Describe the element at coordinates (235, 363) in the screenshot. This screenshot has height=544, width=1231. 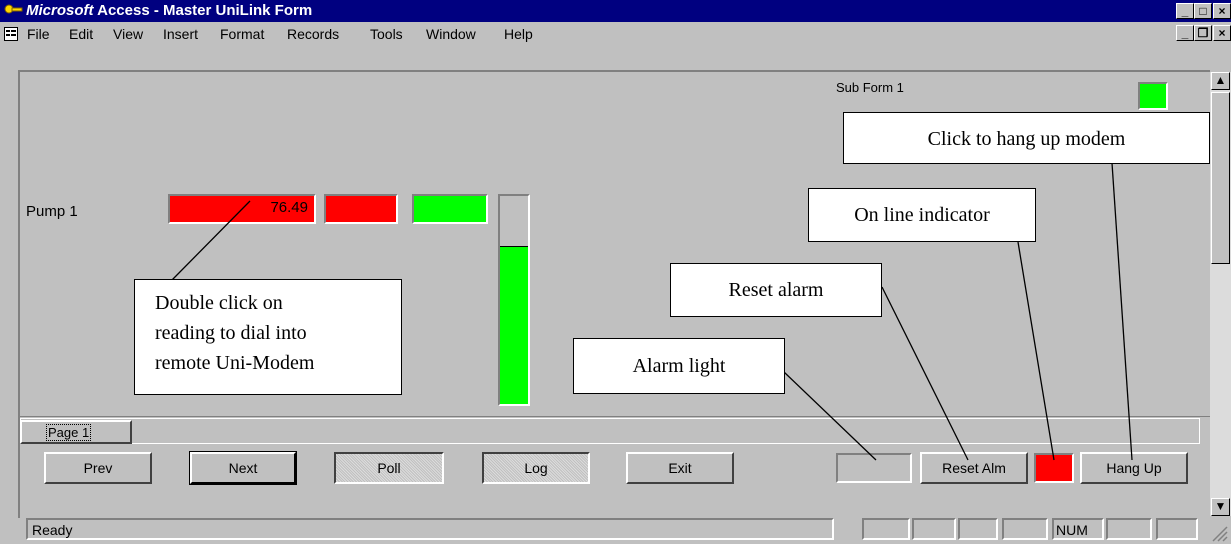
I see `callout-dial-line-3: remote Uni-Modem` at that location.